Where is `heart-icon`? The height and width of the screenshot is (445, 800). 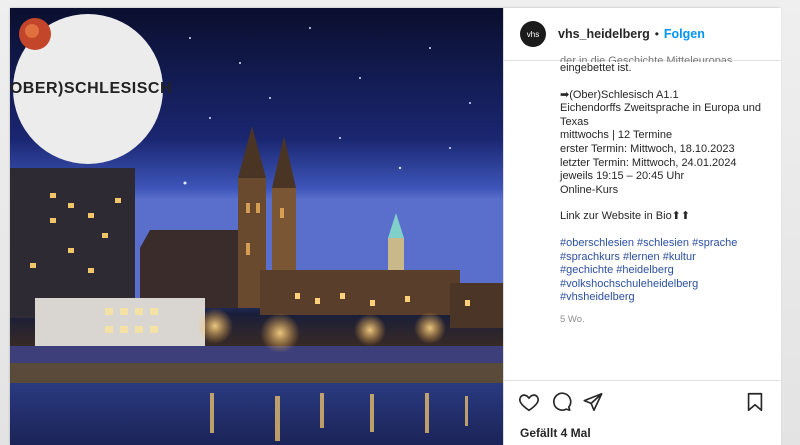 heart-icon is located at coordinates (529, 402).